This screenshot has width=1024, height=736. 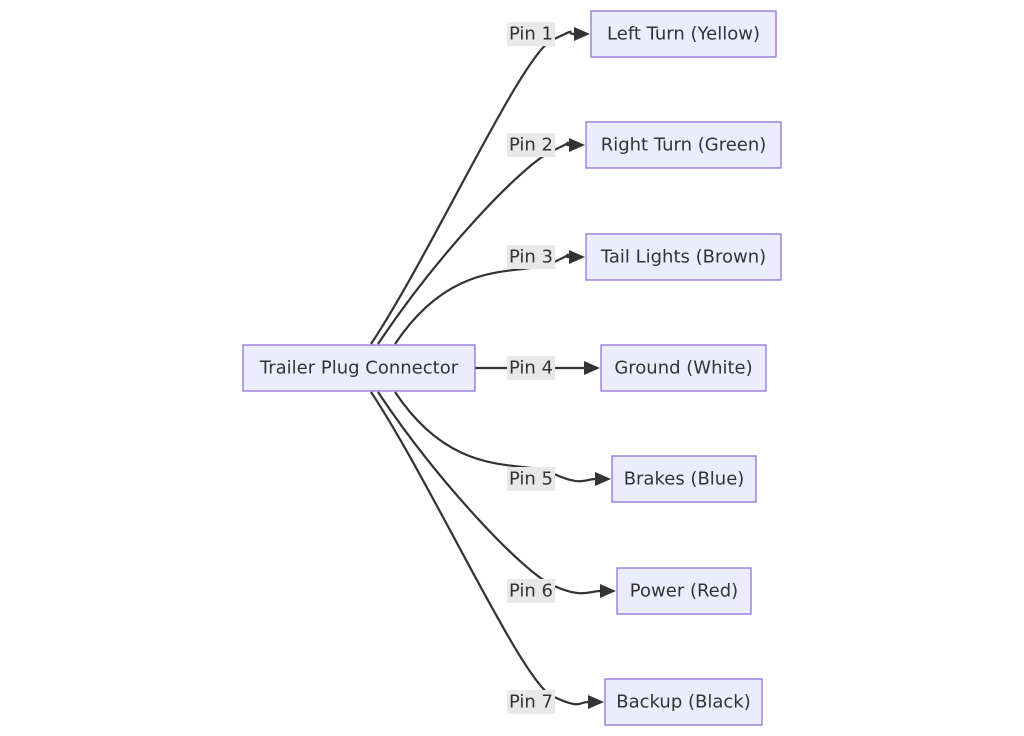 I want to click on edge-label-pin7: Pin 7, so click(x=531, y=702).